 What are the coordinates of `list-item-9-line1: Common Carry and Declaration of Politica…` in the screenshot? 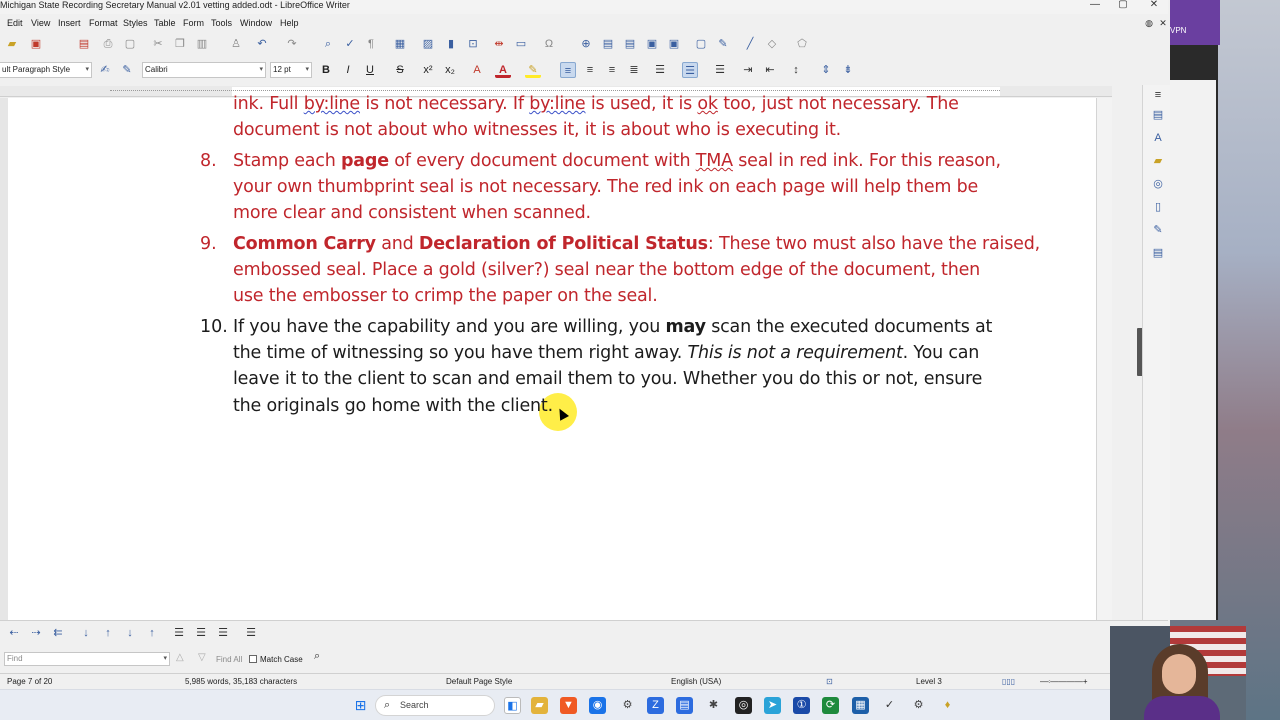 It's located at (636, 244).